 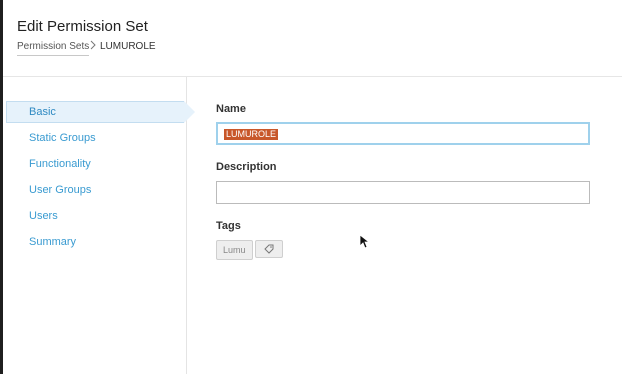 What do you see at coordinates (403, 133) in the screenshot?
I see `name-input: LUMUROLE` at bounding box center [403, 133].